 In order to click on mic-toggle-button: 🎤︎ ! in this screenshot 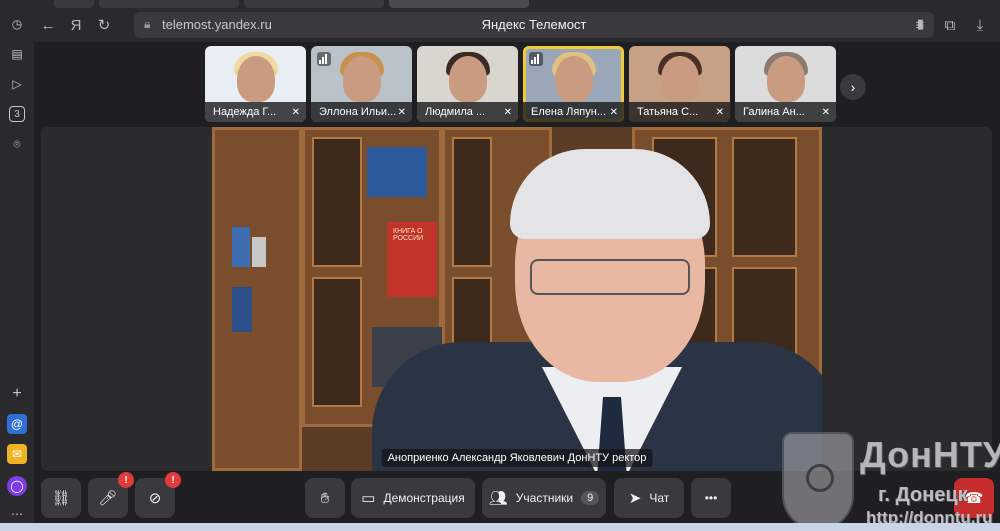, I will do `click(111, 495)`.